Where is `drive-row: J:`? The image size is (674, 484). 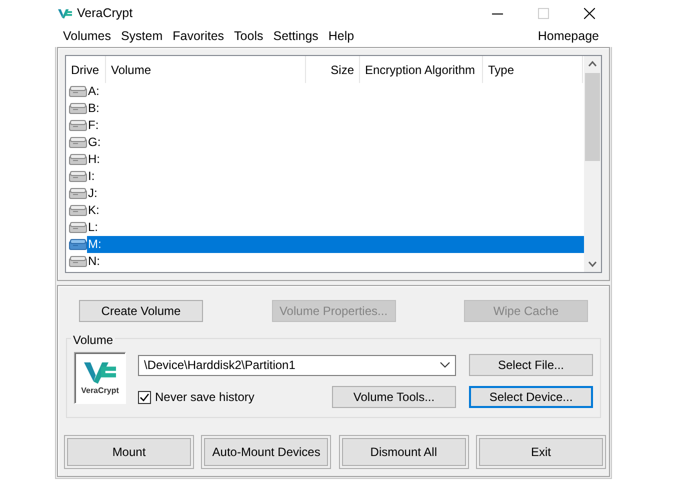 drive-row: J: is located at coordinates (335, 193).